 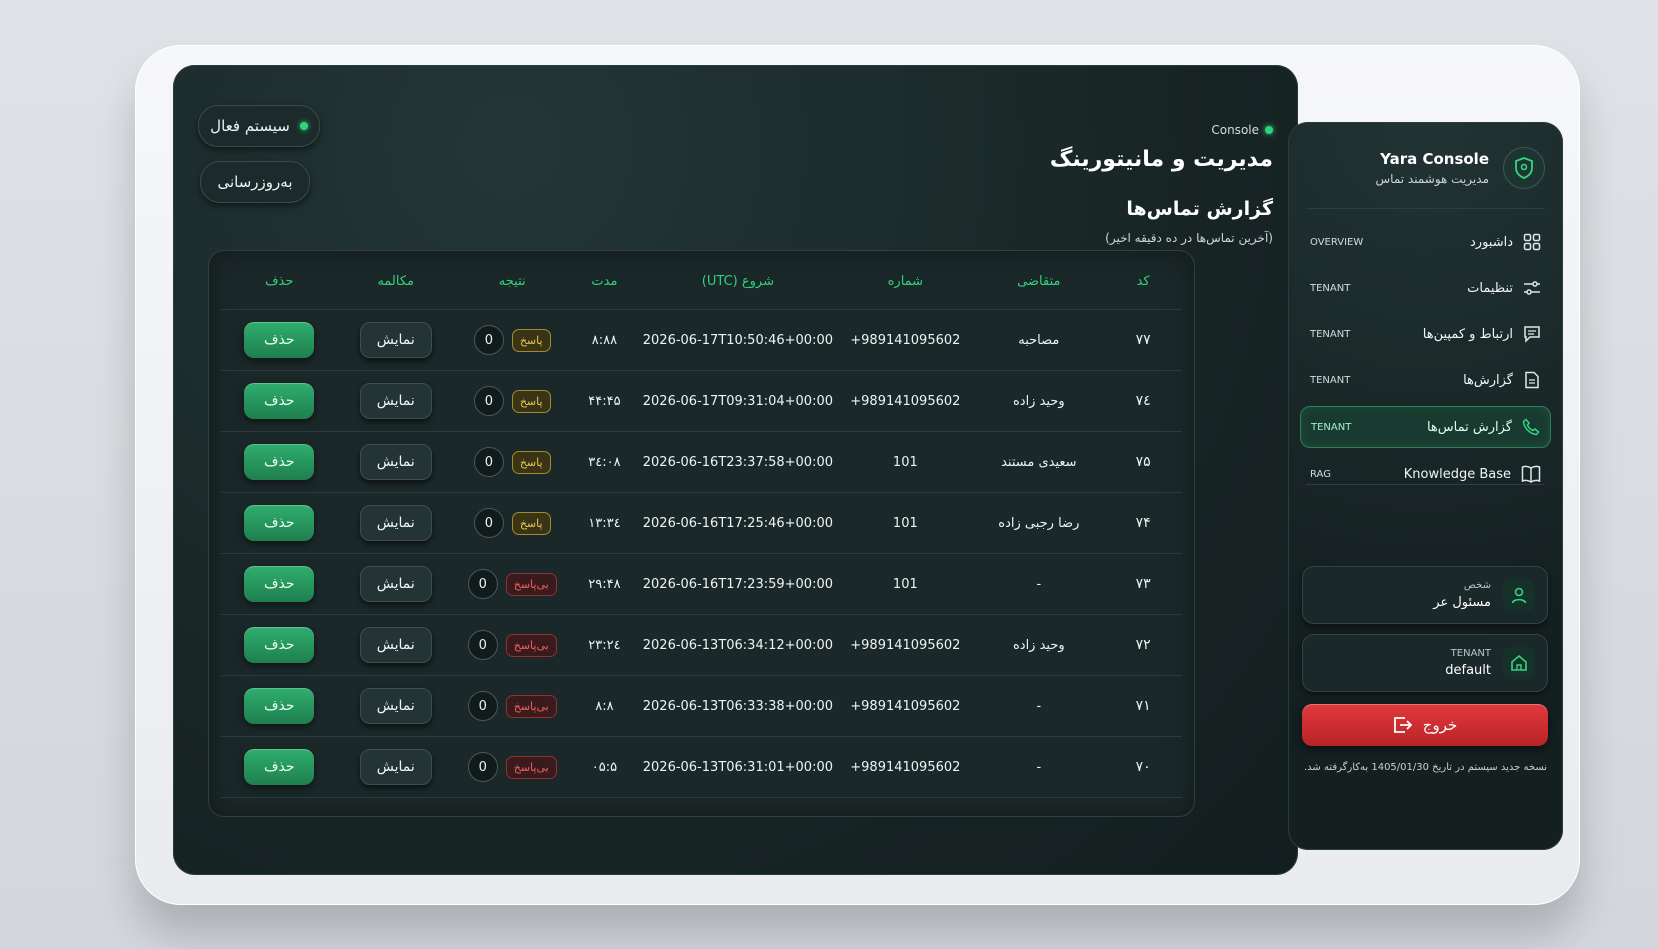 I want to click on sidebar-item-message: ارتباط و کمپین‌ها TENANT, so click(x=1425, y=334).